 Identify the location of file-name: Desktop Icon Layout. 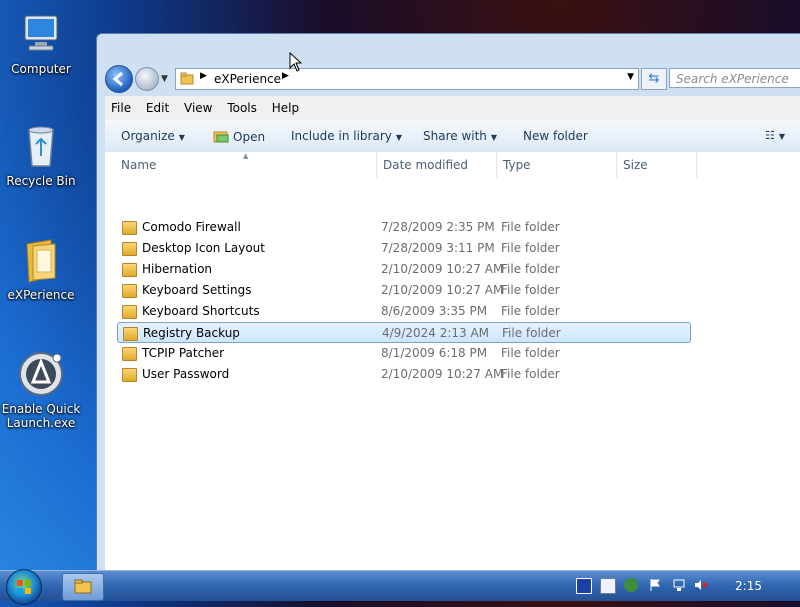
(203, 248).